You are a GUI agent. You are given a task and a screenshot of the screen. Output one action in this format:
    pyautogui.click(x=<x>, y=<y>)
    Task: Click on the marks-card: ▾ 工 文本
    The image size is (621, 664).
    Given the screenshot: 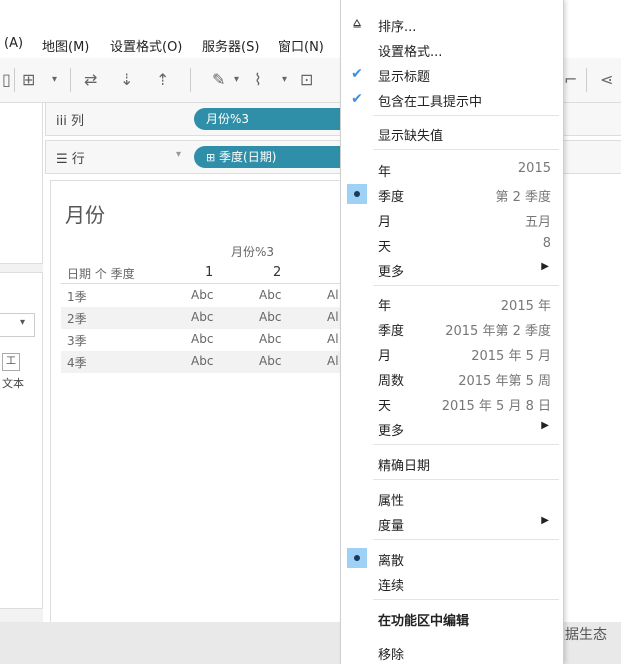 What is the action you would take?
    pyautogui.click(x=21, y=440)
    